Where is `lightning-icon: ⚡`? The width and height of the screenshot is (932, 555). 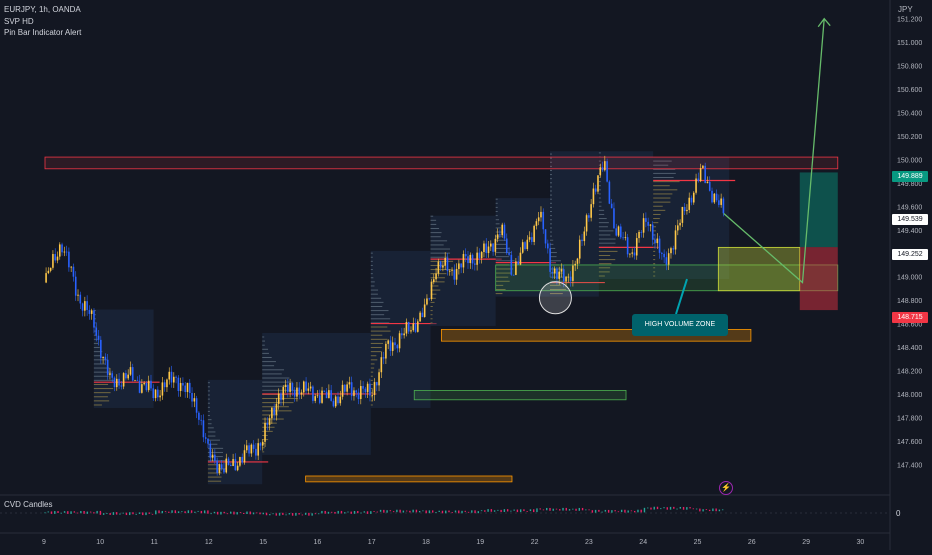
lightning-icon: ⚡ is located at coordinates (726, 488).